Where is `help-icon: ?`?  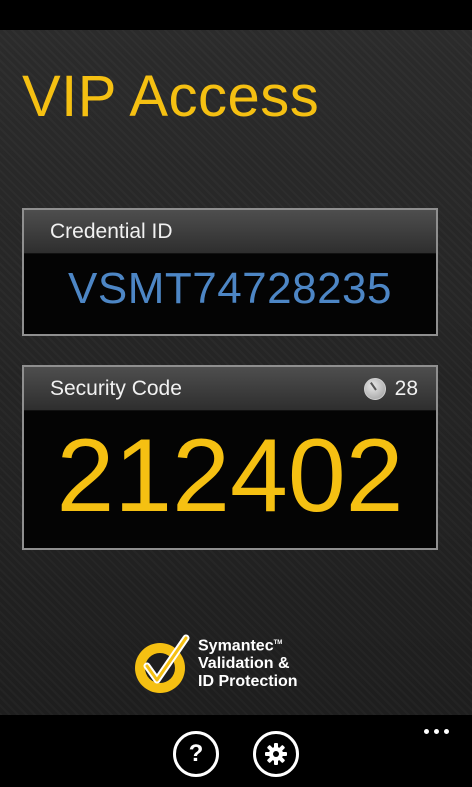
help-icon: ? is located at coordinates (196, 753).